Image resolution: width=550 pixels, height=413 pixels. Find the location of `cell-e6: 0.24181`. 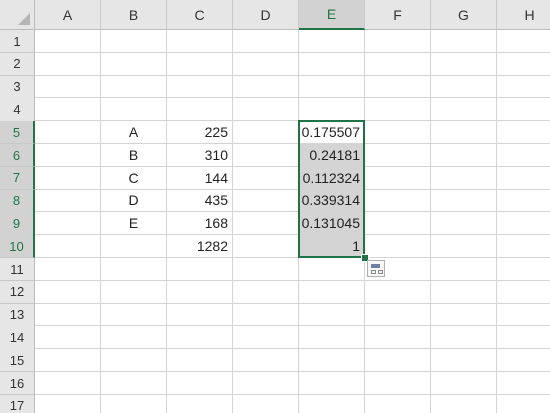

cell-e6: 0.24181 is located at coordinates (331, 155).